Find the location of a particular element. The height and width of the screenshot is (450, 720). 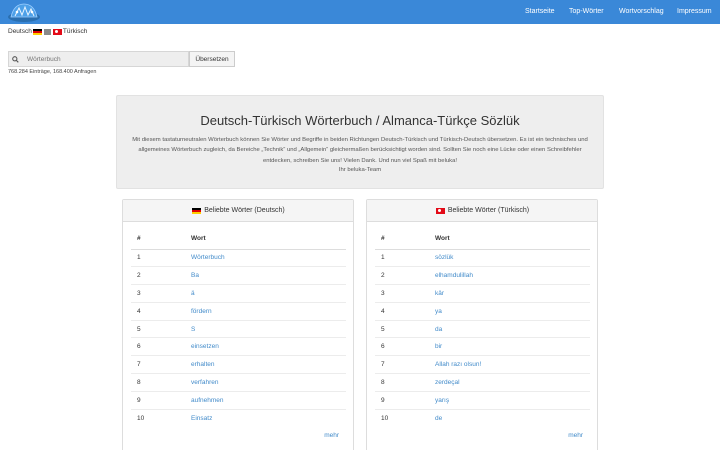

table-row: 10 de is located at coordinates (482, 417).